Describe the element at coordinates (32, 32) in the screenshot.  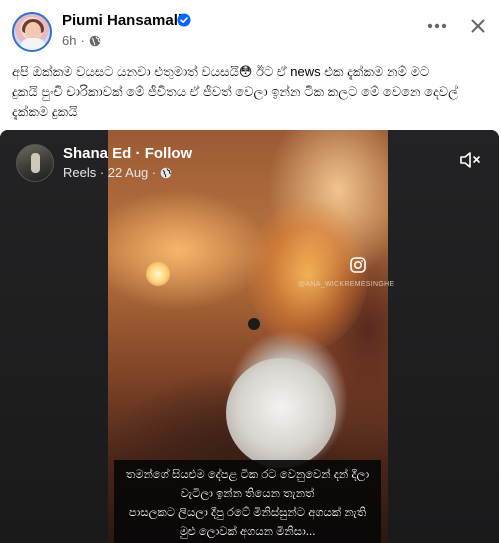
I see `author-avatar` at that location.